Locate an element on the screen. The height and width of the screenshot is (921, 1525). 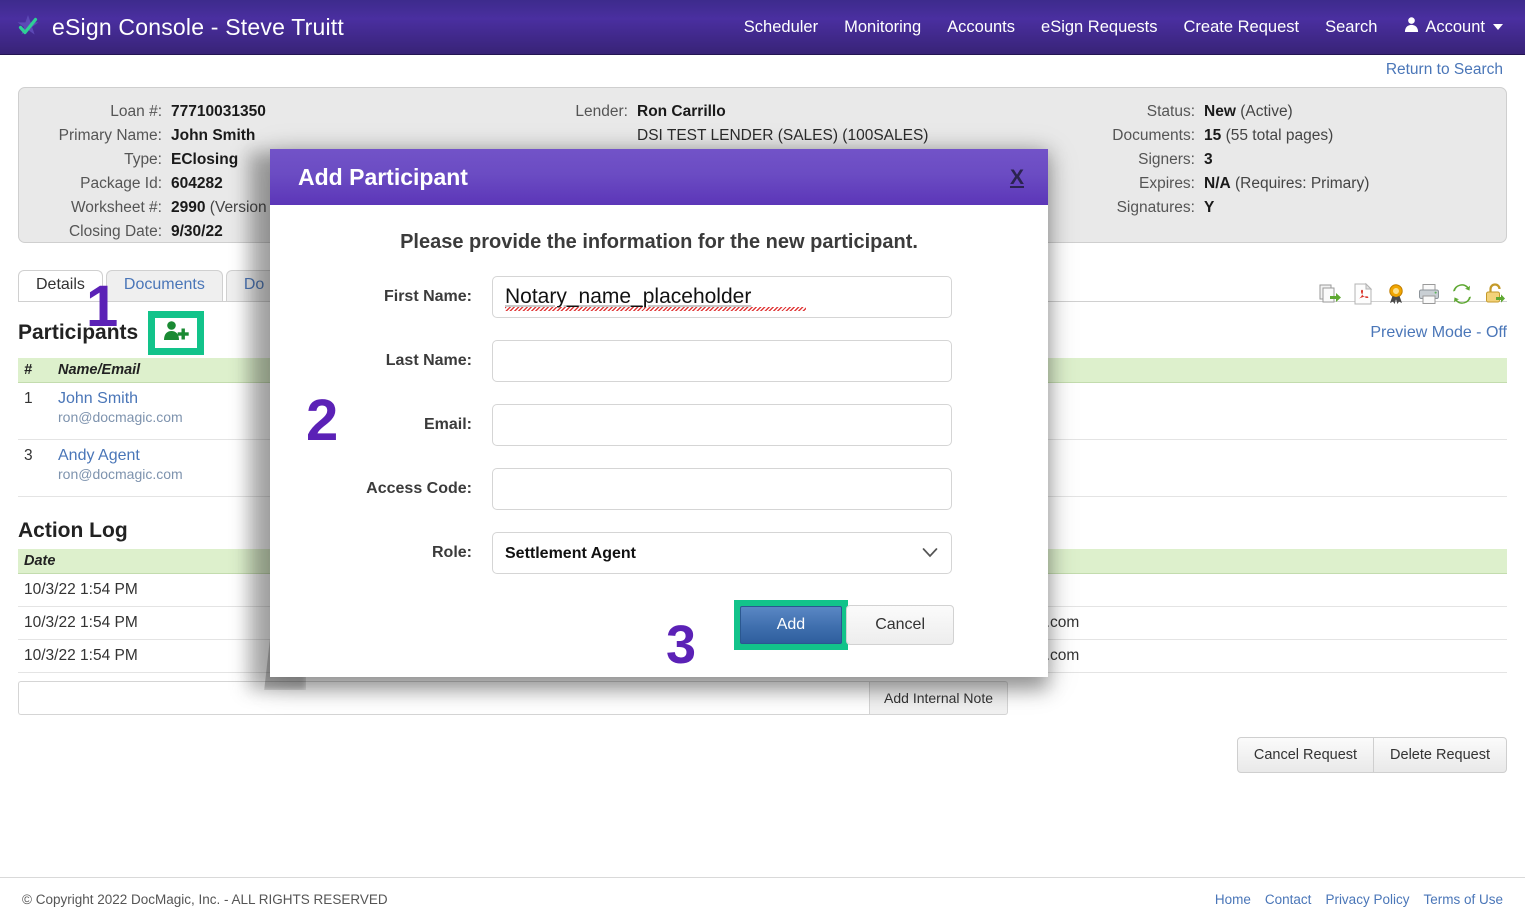
participant-number: 1 is located at coordinates (35, 411).